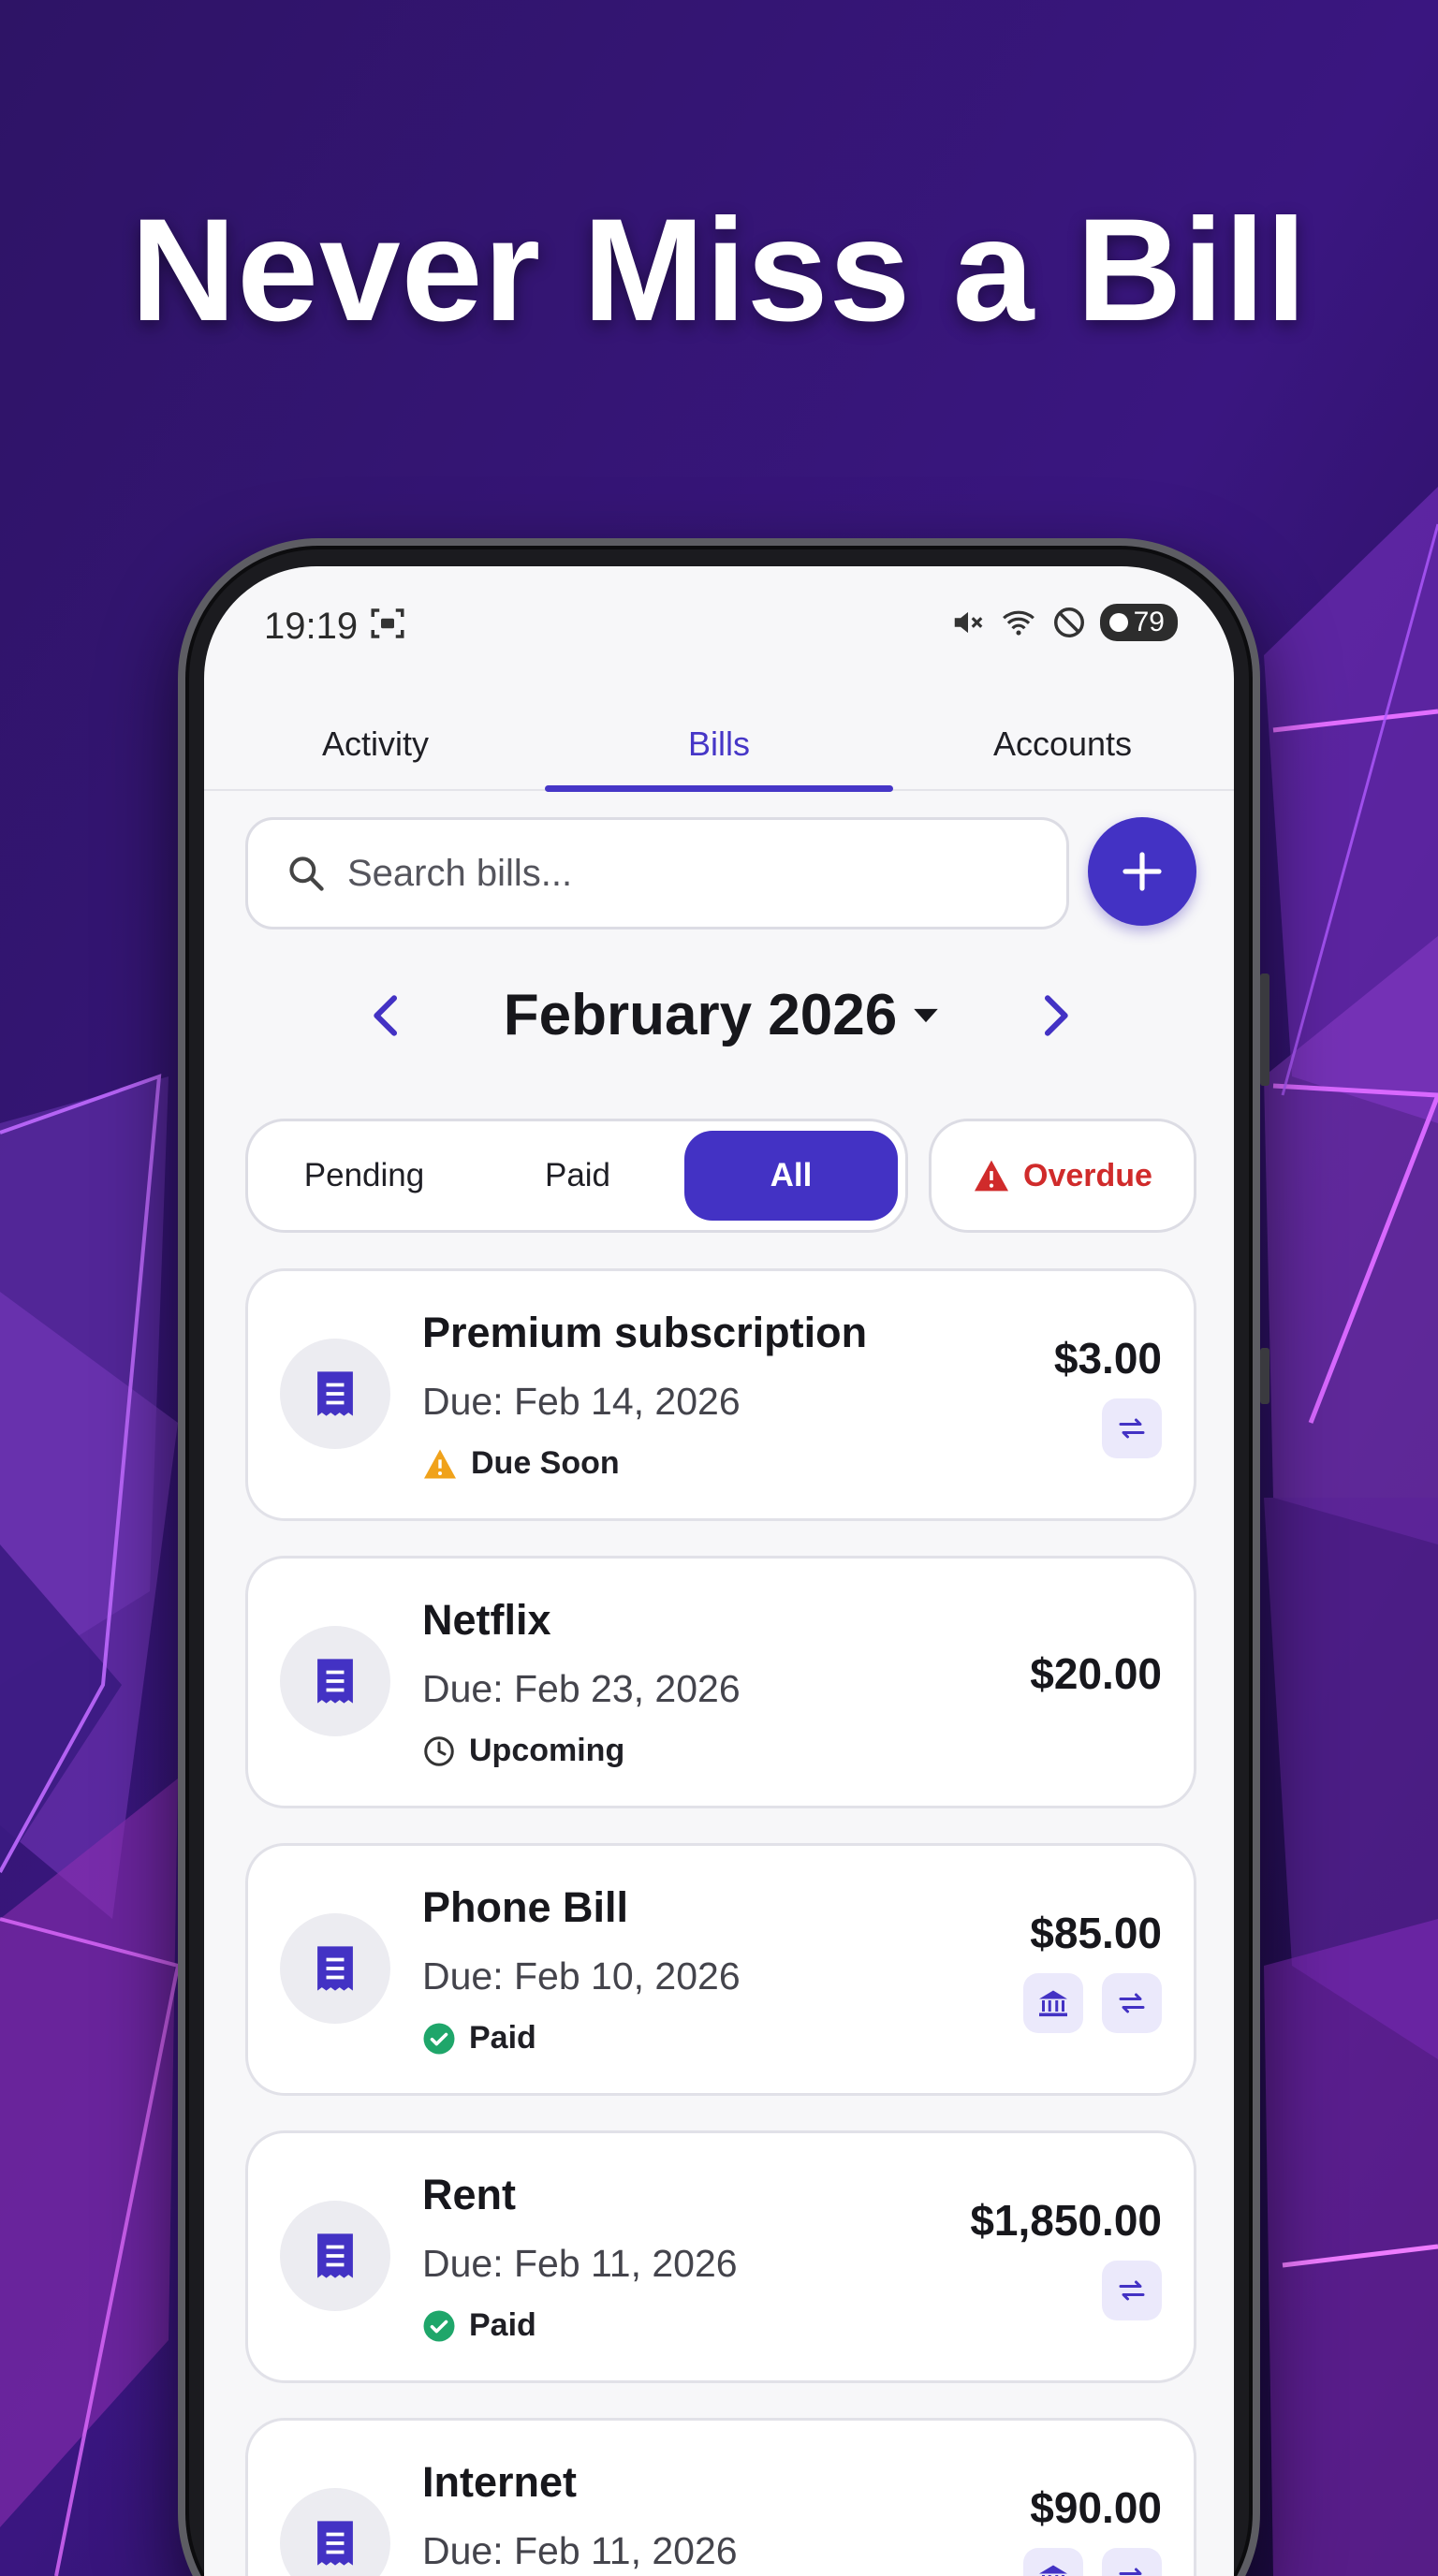  Describe the element at coordinates (469, 2194) in the screenshot. I see `bill-name: Rent` at that location.